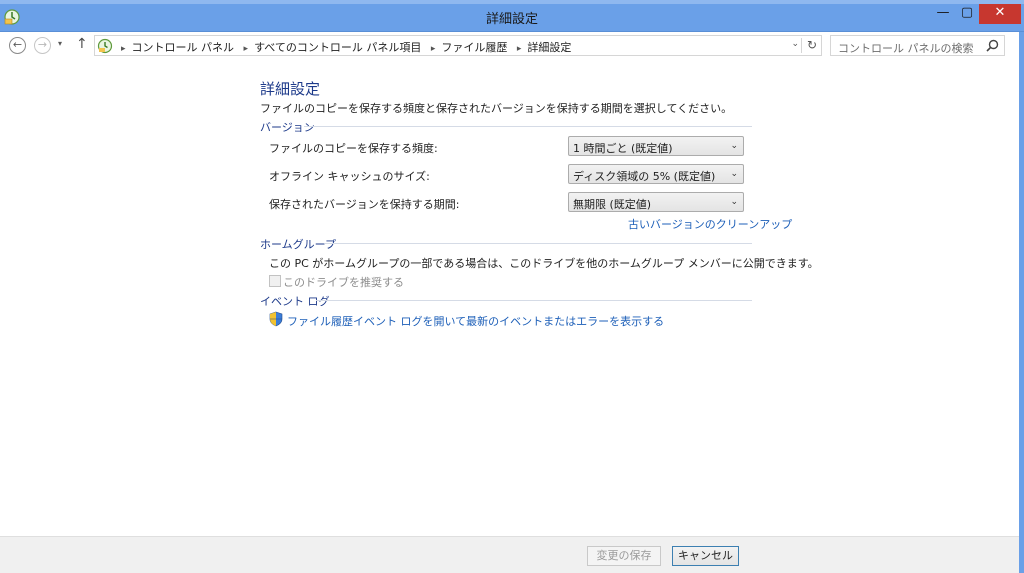 The width and height of the screenshot is (1024, 573). What do you see at coordinates (82, 44) in the screenshot?
I see `up-button: ↑` at bounding box center [82, 44].